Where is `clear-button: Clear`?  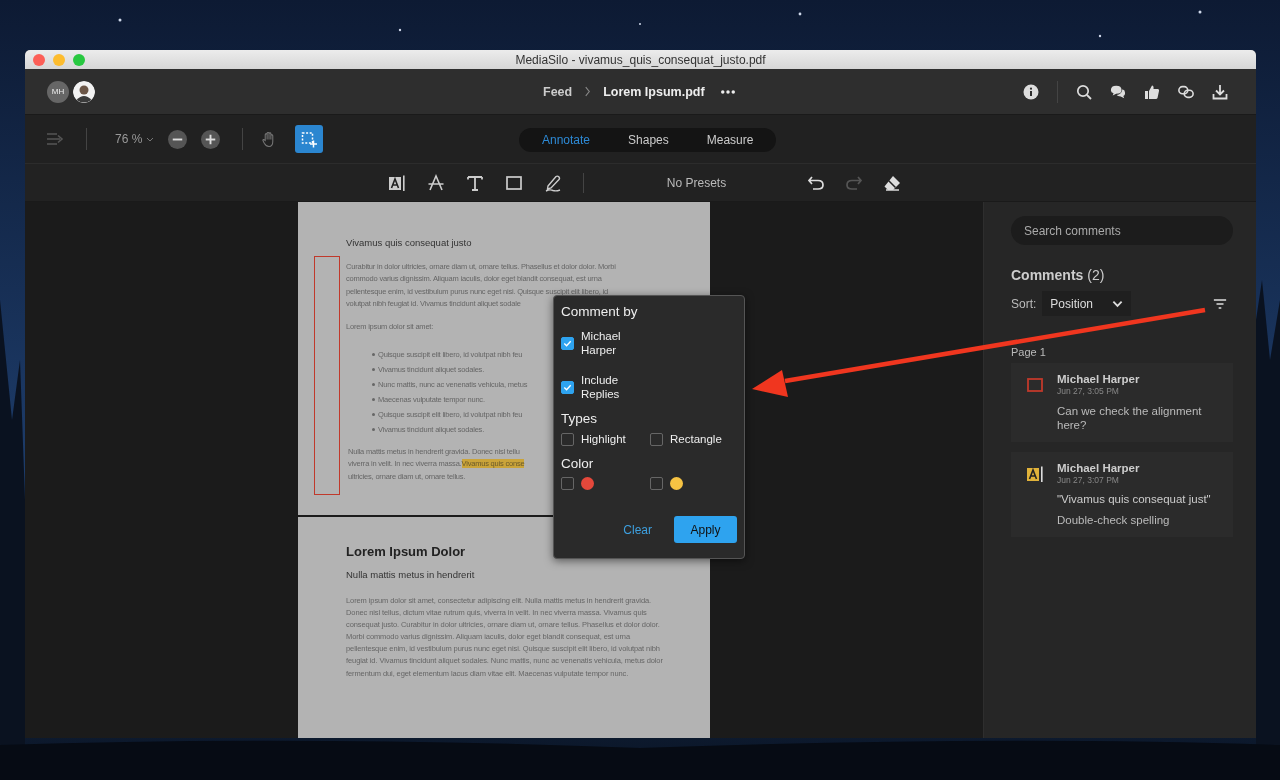
clear-button: Clear is located at coordinates (637, 529).